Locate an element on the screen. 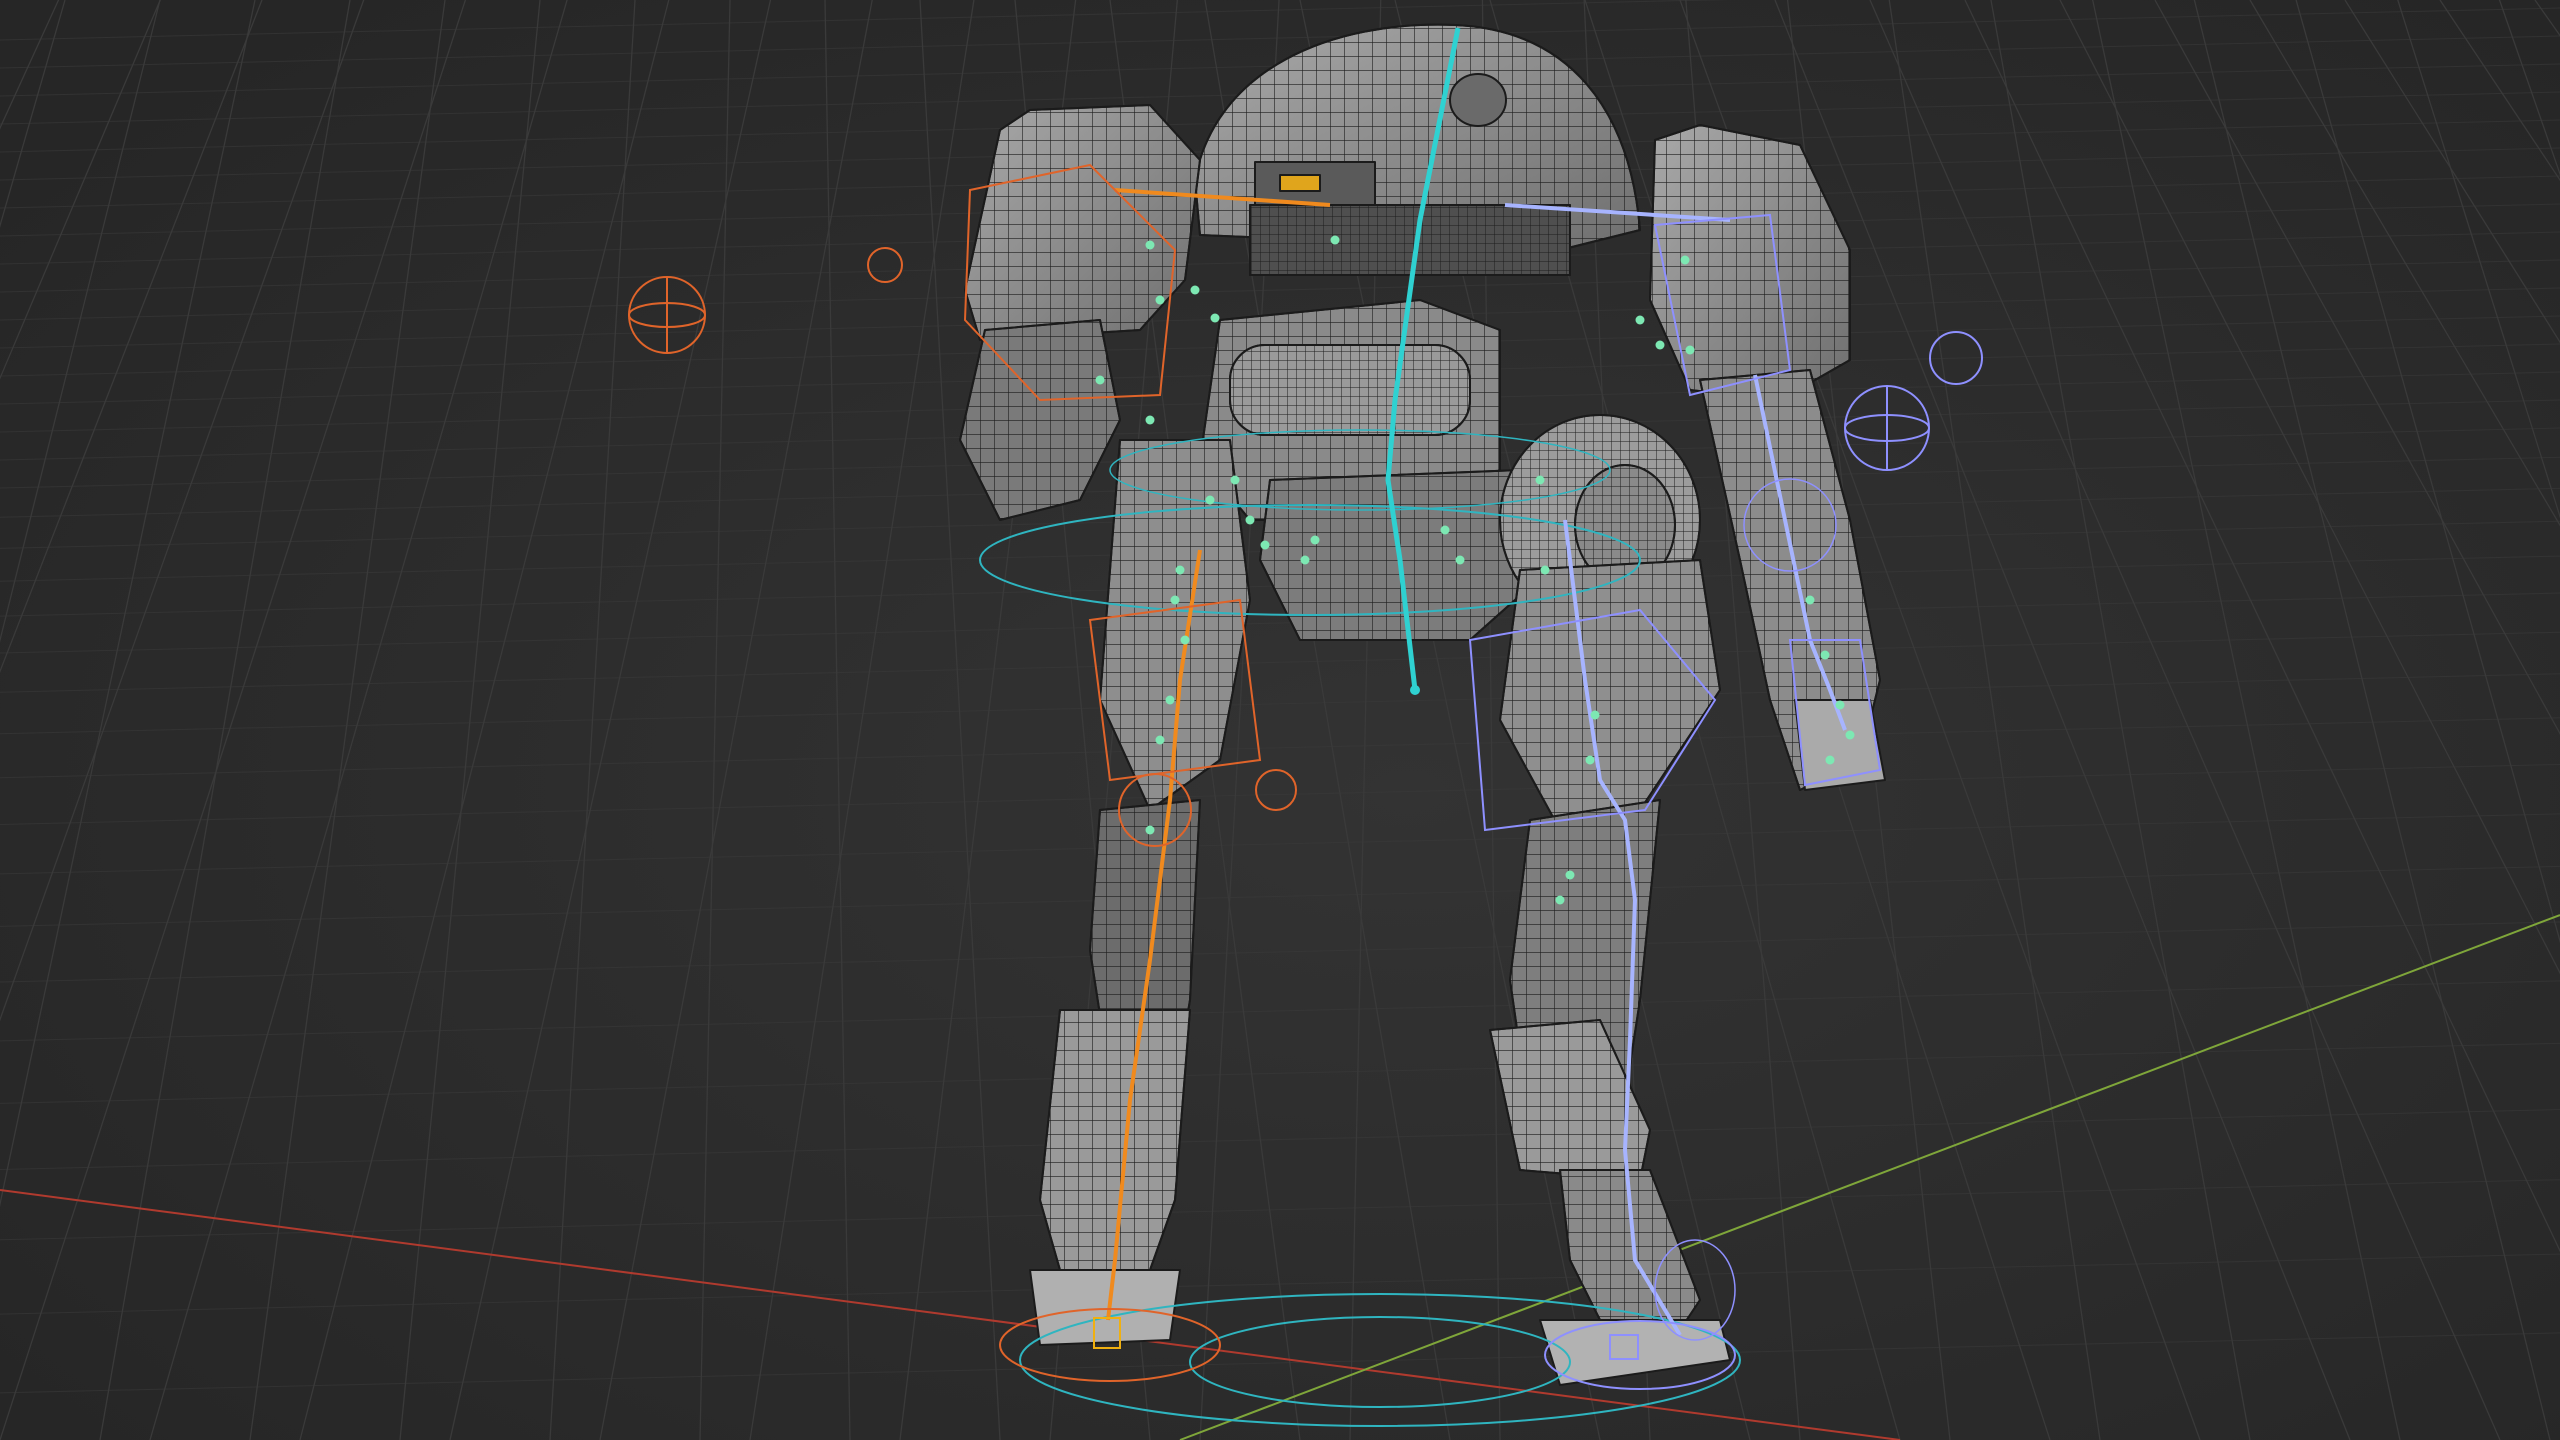 The width and height of the screenshot is (2560, 1440). head-vent is located at coordinates (1478, 100).